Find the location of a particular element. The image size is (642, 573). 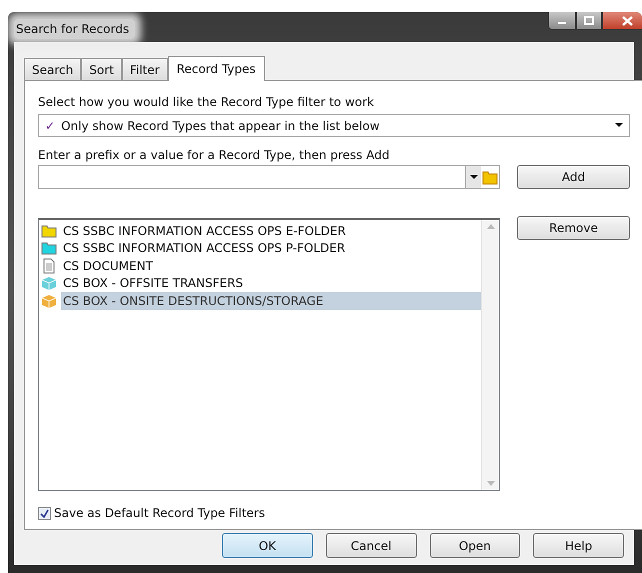

list-item: CS DOCUMENT is located at coordinates (108, 265).